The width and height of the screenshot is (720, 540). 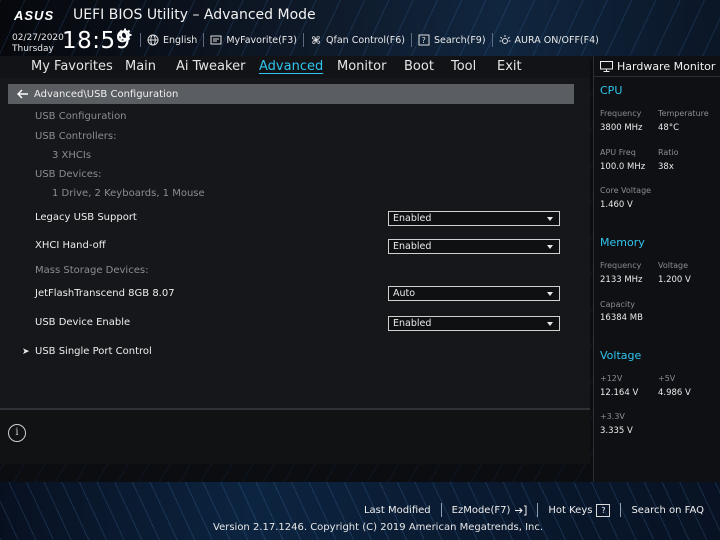 What do you see at coordinates (666, 66) in the screenshot?
I see `hardware-monitor-label: Hardware Monitor` at bounding box center [666, 66].